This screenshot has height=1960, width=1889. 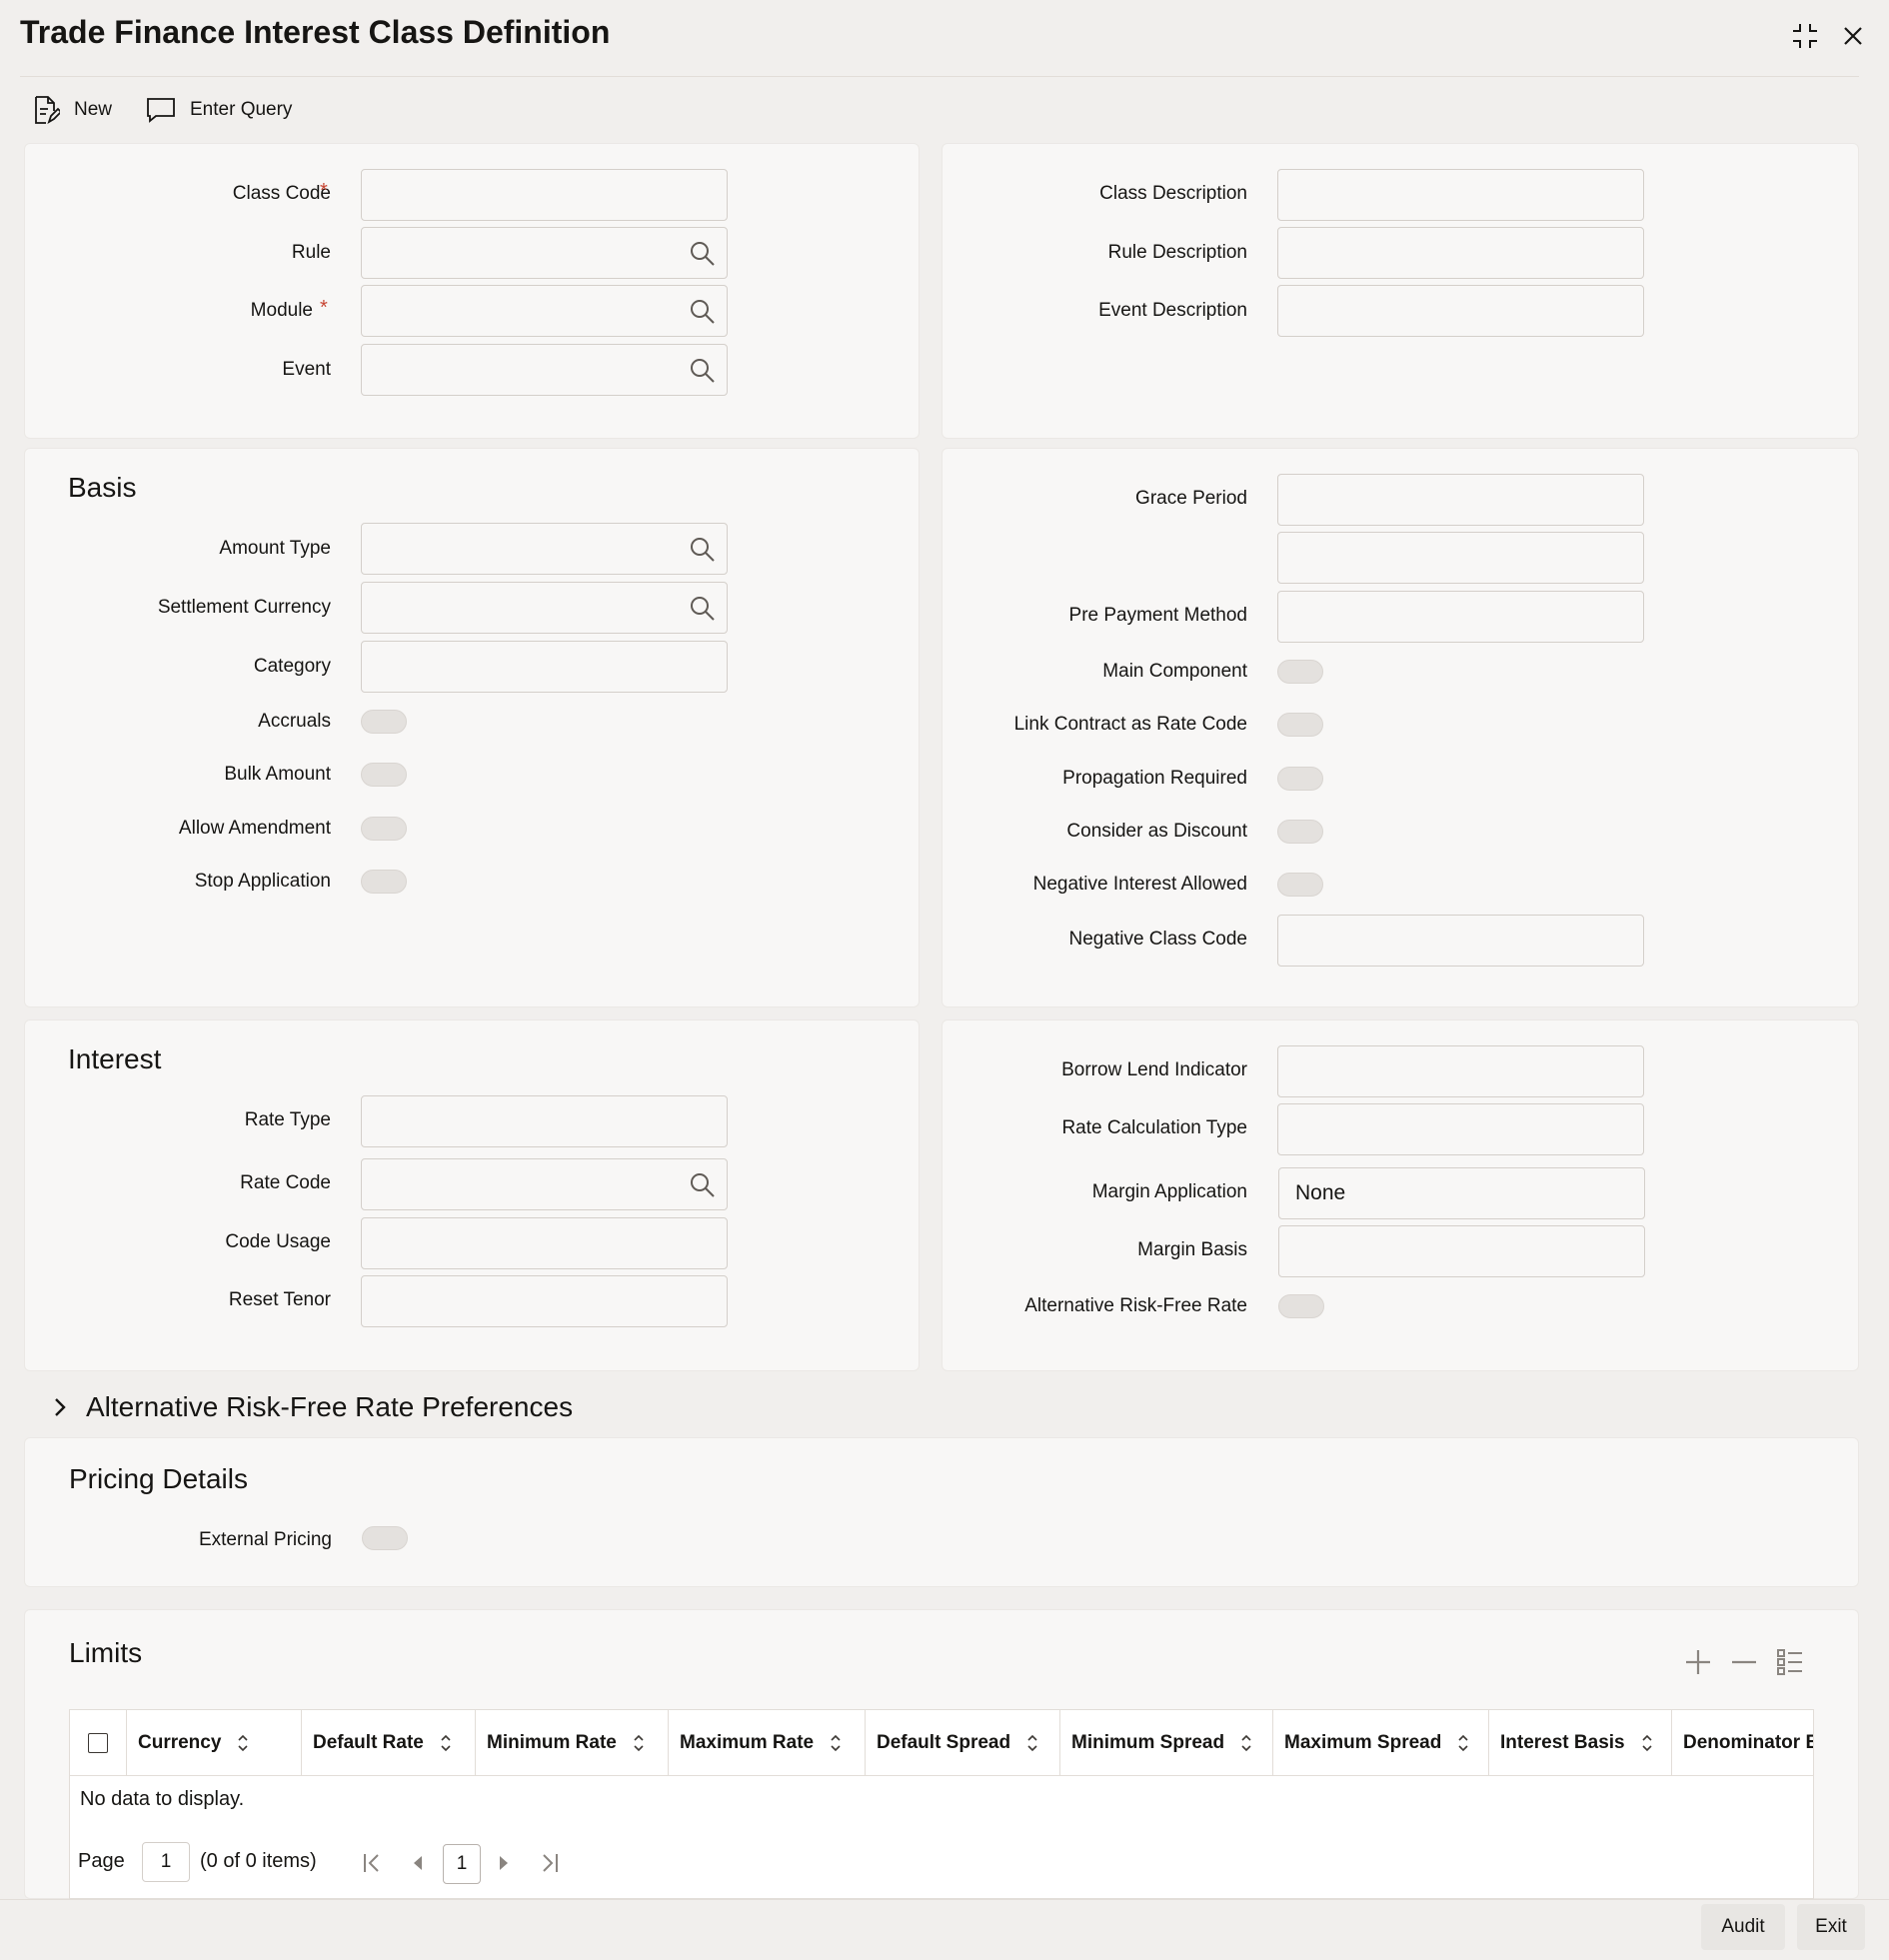 I want to click on column-header-minimum-rate: Minimum Rate, so click(x=566, y=1743).